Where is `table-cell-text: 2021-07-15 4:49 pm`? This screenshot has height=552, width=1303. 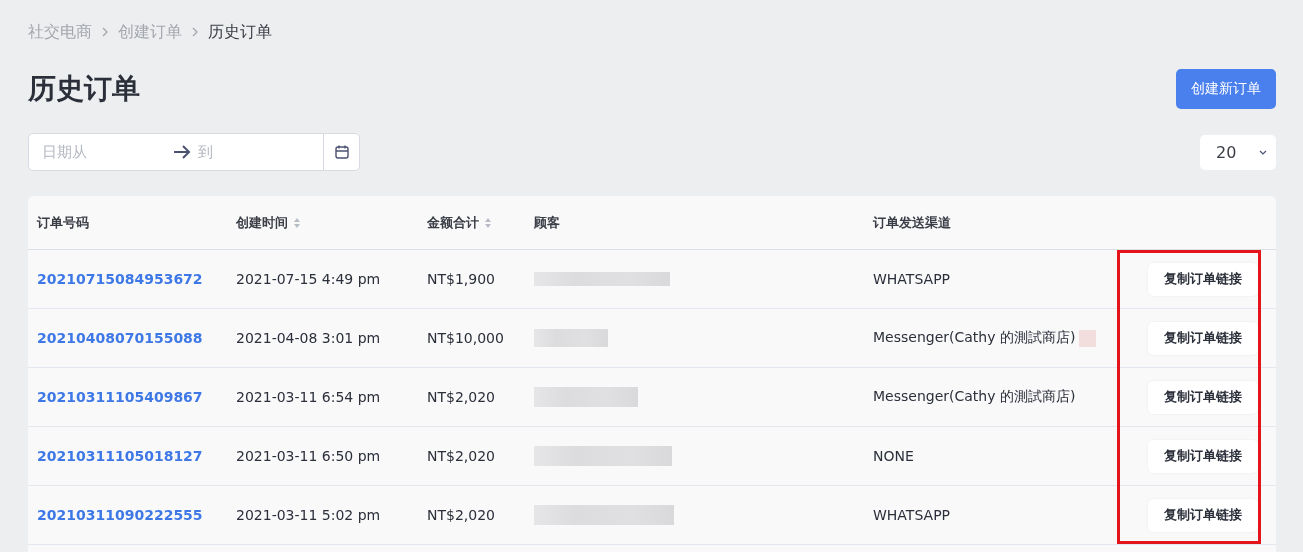 table-cell-text: 2021-07-15 4:49 pm is located at coordinates (309, 279).